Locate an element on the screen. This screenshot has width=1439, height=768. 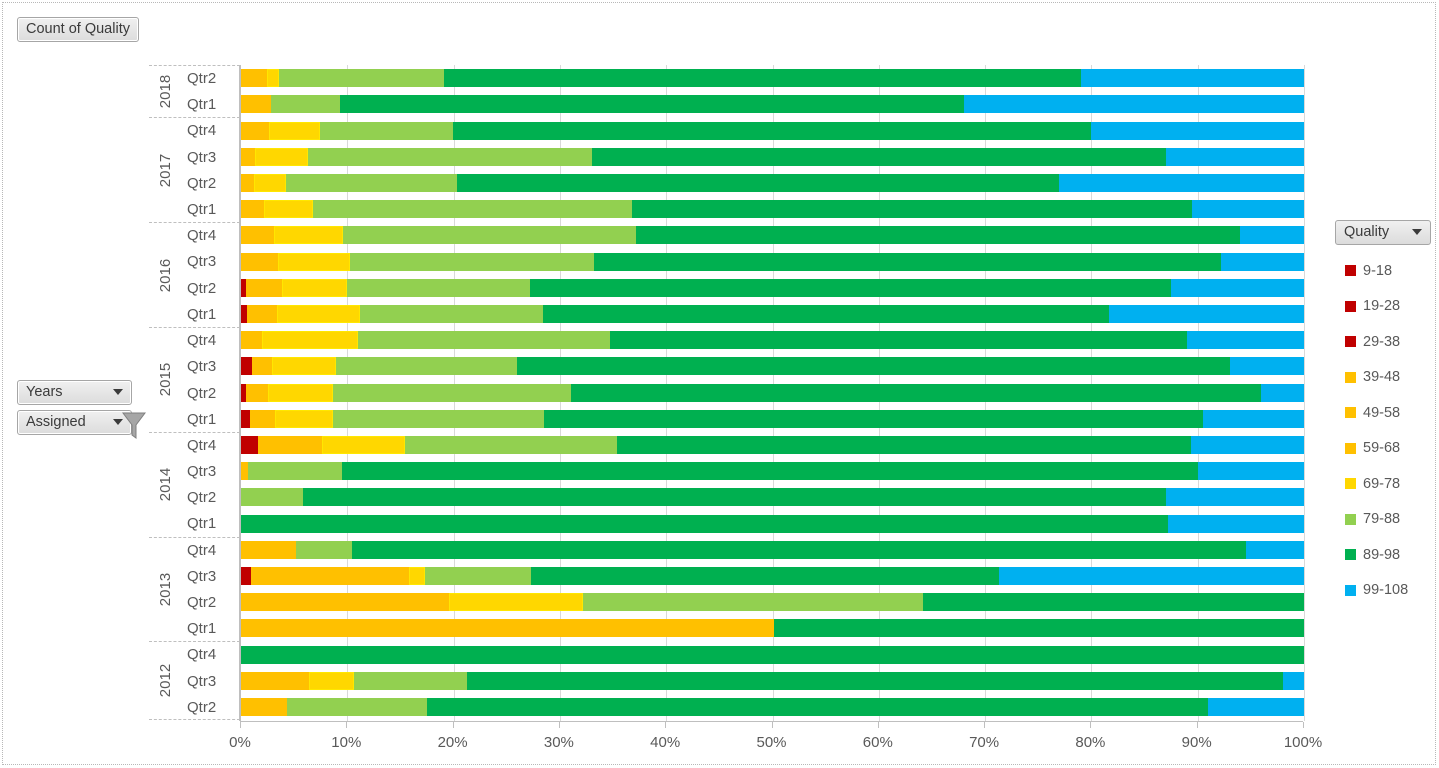
legend-item: 19-28 is located at coordinates (1385, 307).